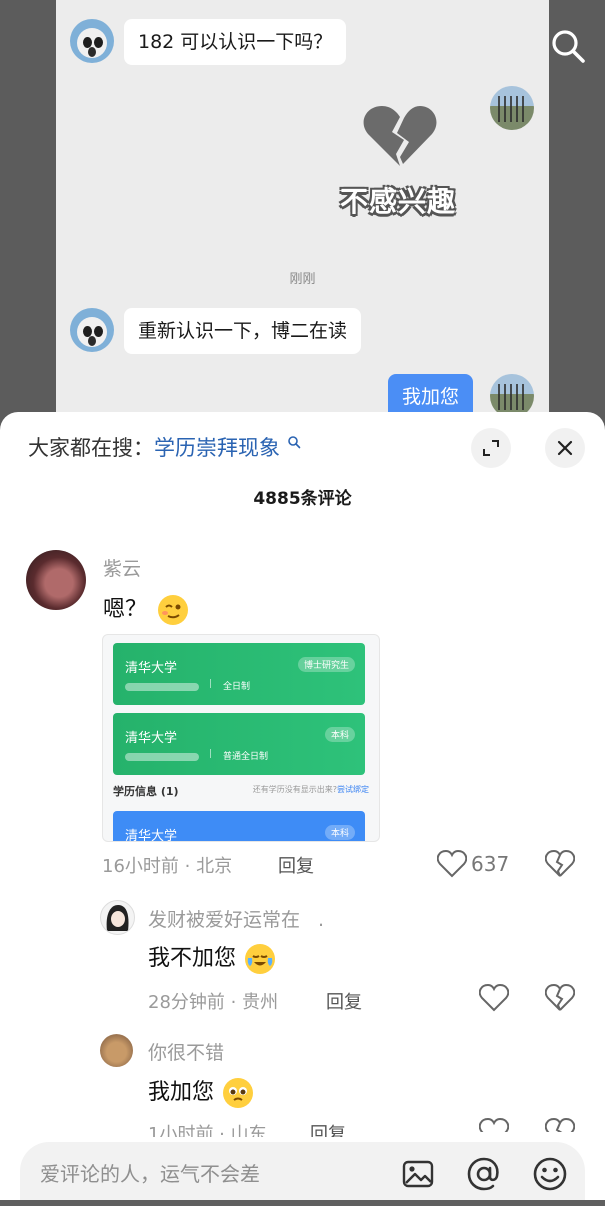  I want to click on study-mode: 全日制, so click(237, 687).